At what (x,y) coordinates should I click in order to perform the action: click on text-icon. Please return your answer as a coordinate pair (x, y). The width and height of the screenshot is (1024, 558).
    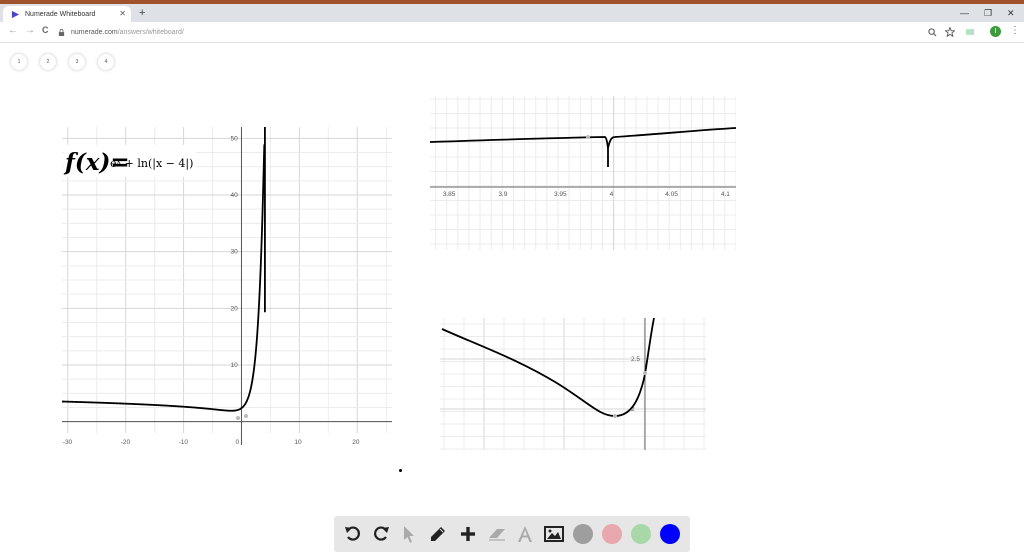
    Looking at the image, I should click on (525, 534).